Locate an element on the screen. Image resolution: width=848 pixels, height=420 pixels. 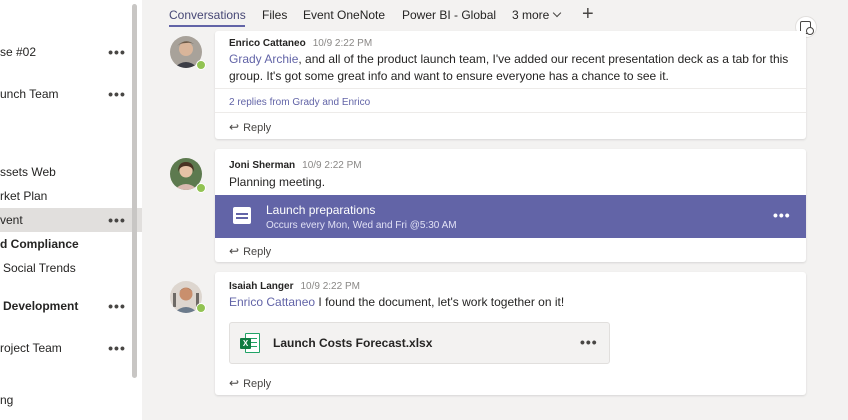
excel-file-icon: X is located at coordinates (250, 343).